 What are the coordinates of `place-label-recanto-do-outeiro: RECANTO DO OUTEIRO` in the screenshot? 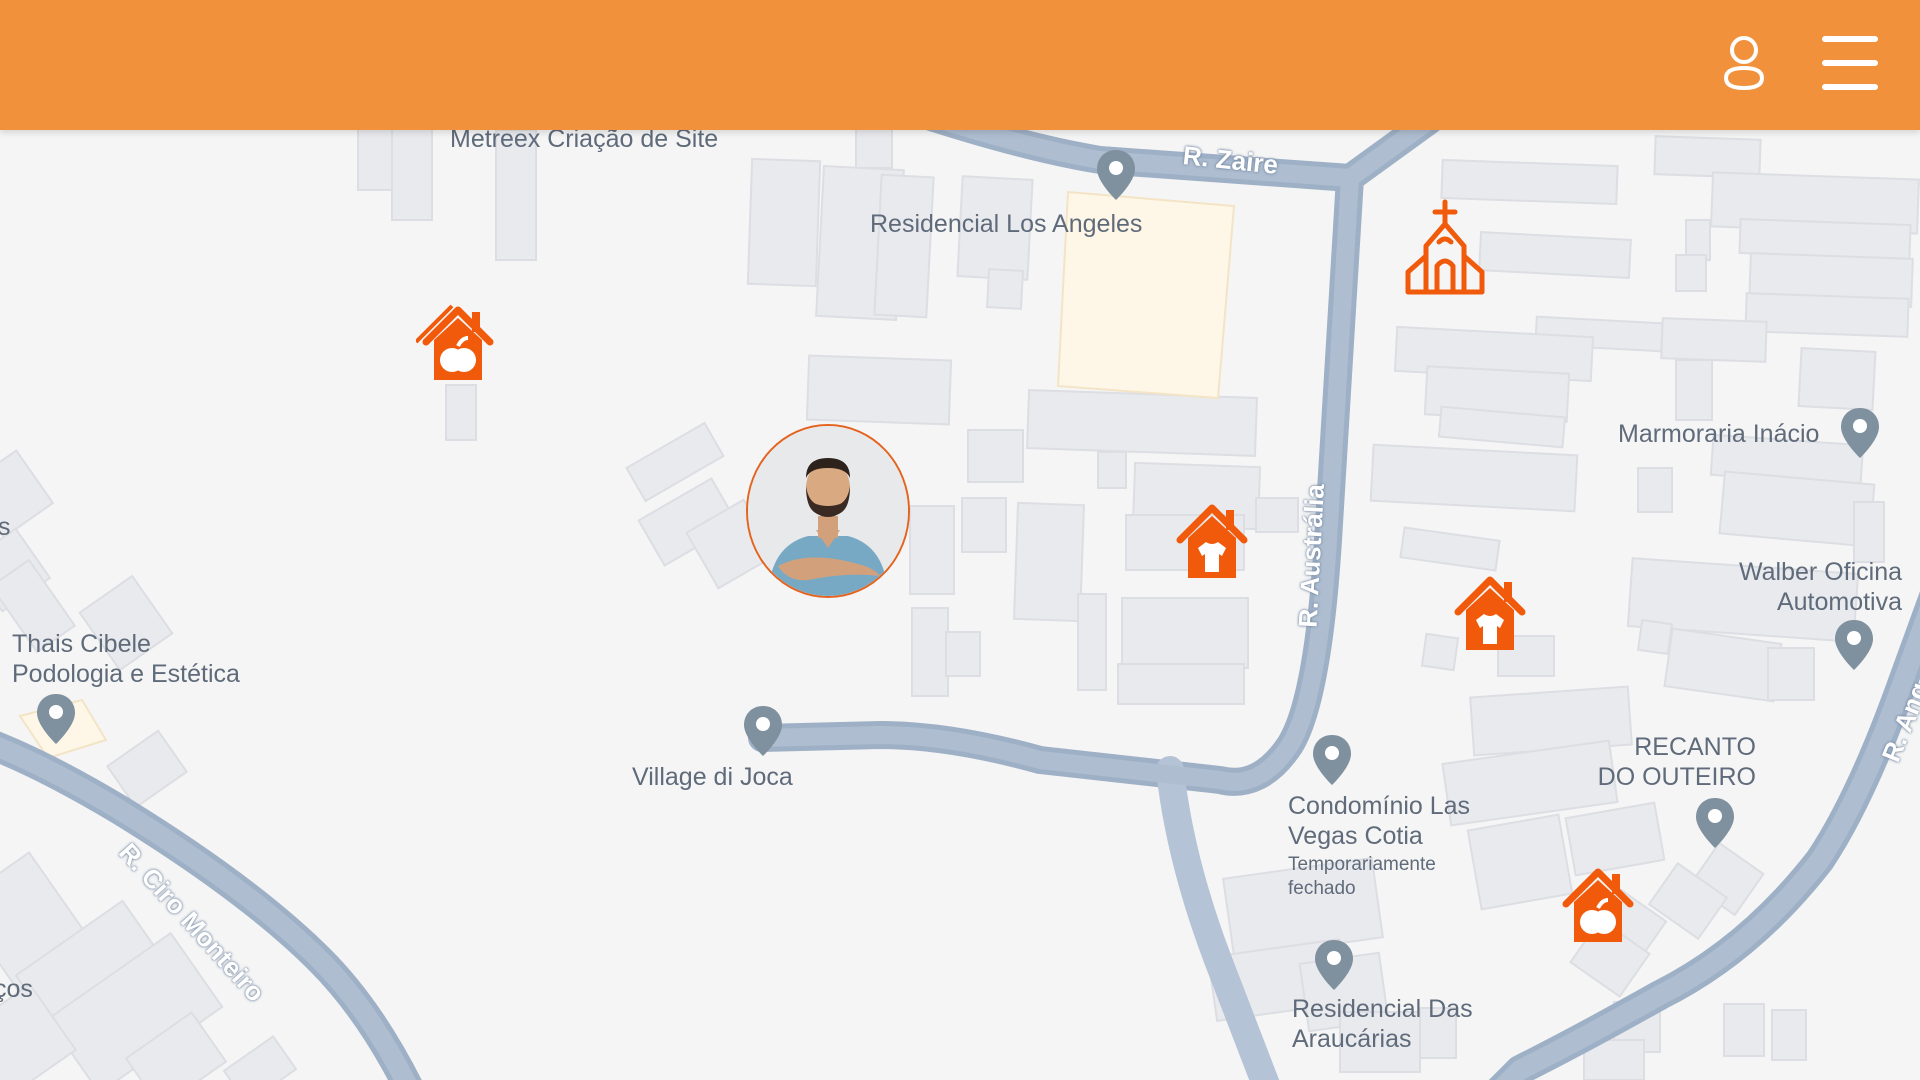 It's located at (1676, 762).